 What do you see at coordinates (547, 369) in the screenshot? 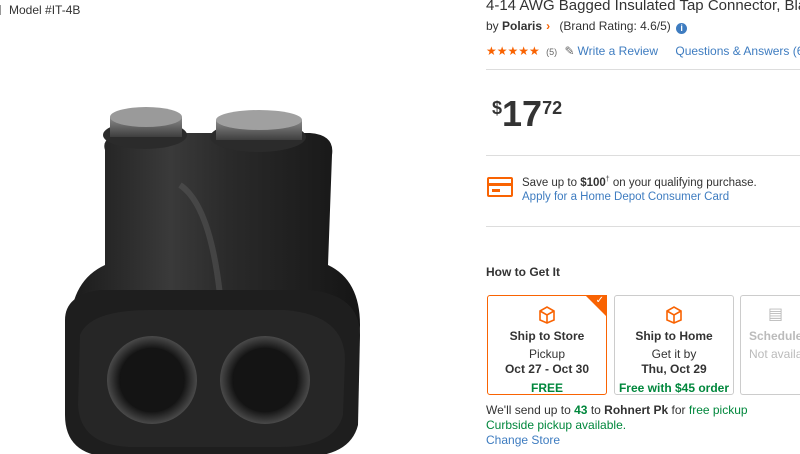
I see `option-date: Oct 27 - Oct 30` at bounding box center [547, 369].